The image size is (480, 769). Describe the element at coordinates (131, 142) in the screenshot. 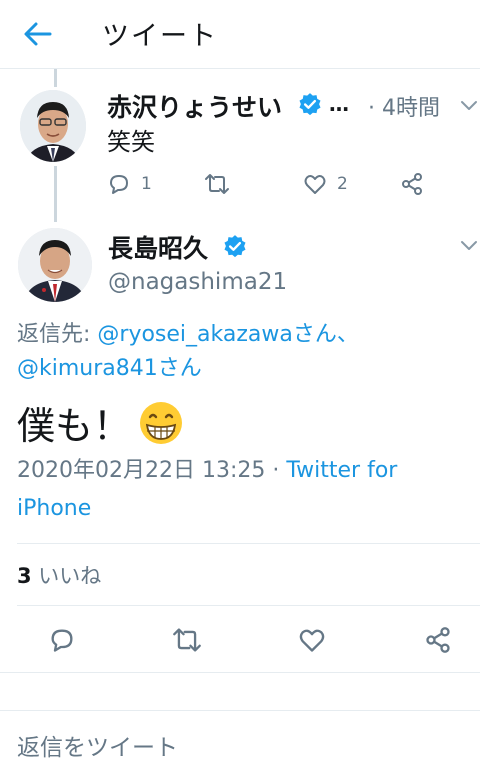

I see `tweet-text: 笑笑` at that location.